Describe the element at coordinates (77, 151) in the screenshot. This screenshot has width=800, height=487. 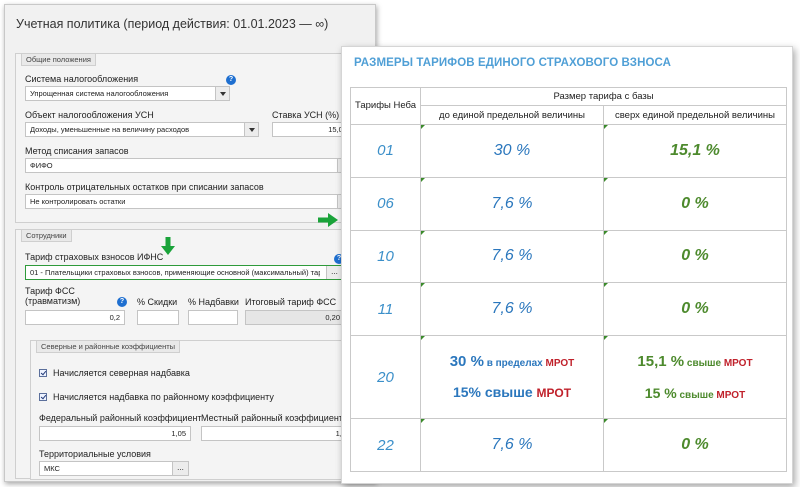
I see `inventory-method-label: Метод списания запасов` at that location.